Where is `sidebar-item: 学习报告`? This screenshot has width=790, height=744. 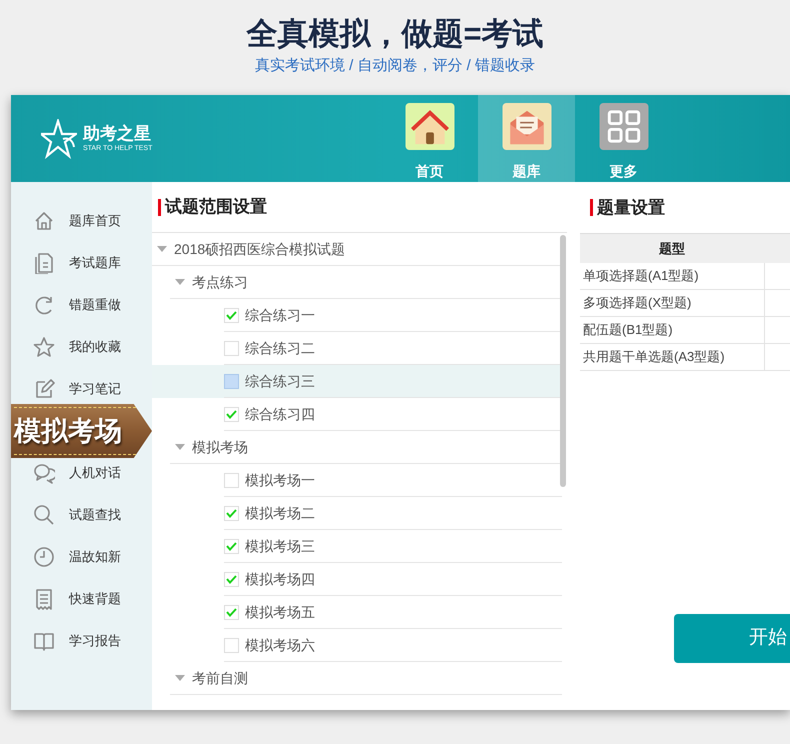
sidebar-item: 学习报告 is located at coordinates (81, 641).